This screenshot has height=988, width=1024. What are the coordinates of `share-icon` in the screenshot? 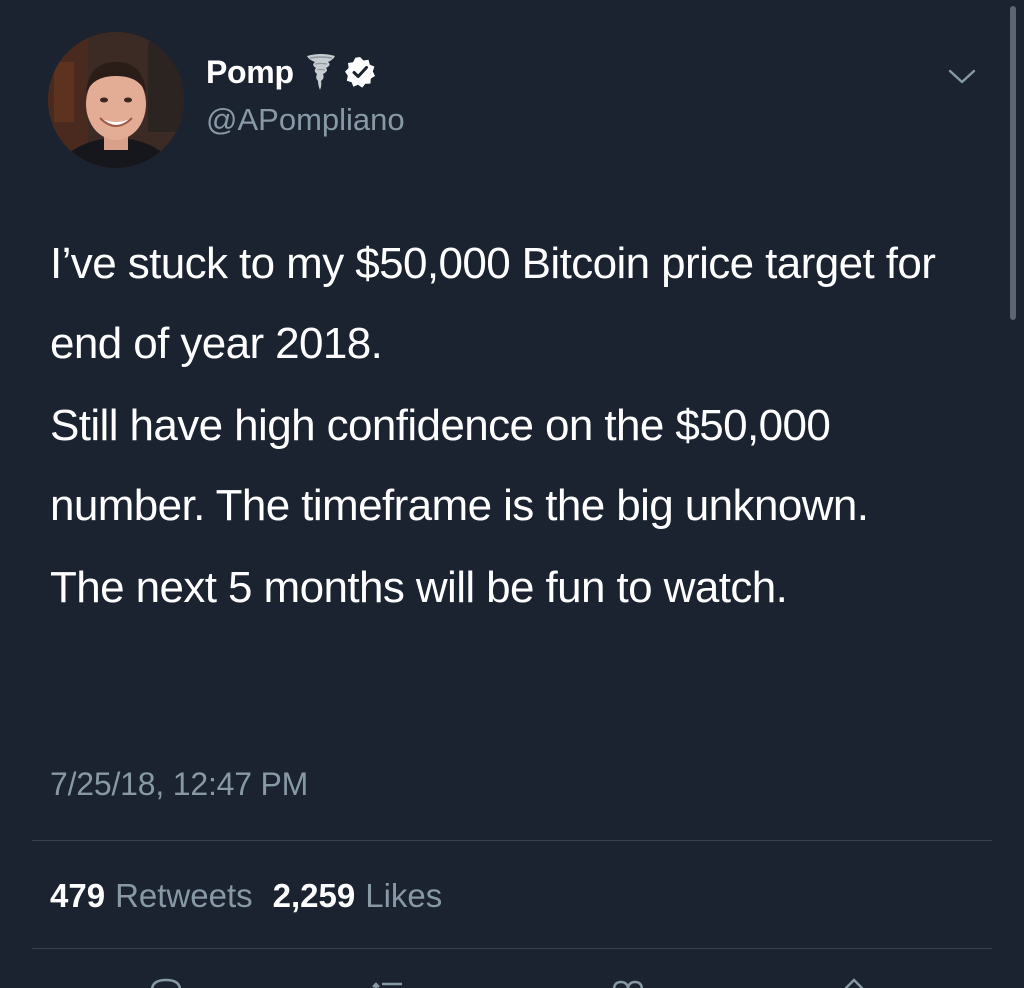 It's located at (854, 982).